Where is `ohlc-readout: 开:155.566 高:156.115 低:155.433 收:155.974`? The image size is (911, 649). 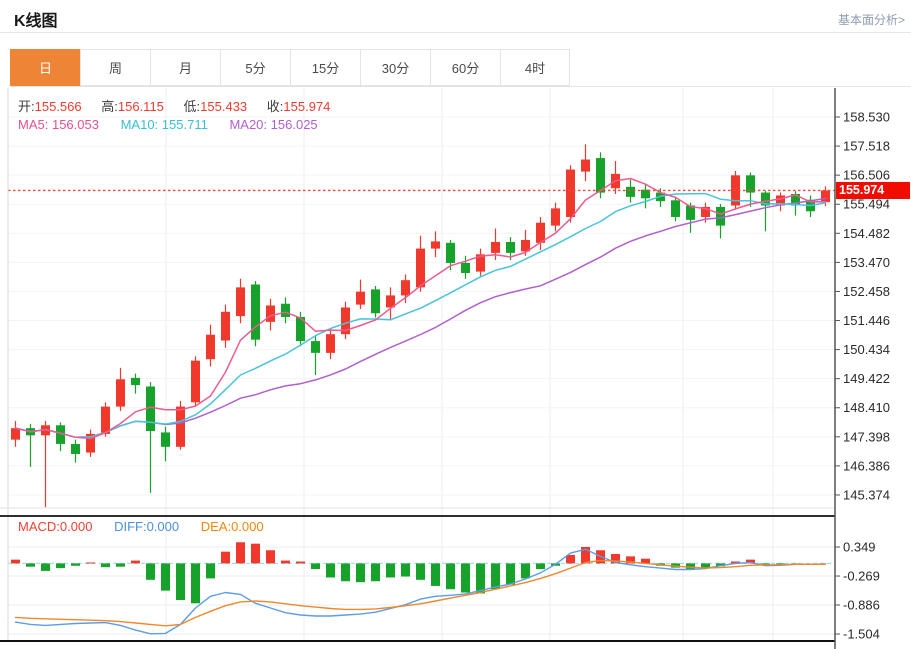 ohlc-readout: 开:155.566 高:156.115 低:155.433 收:155.974 is located at coordinates (182, 105).